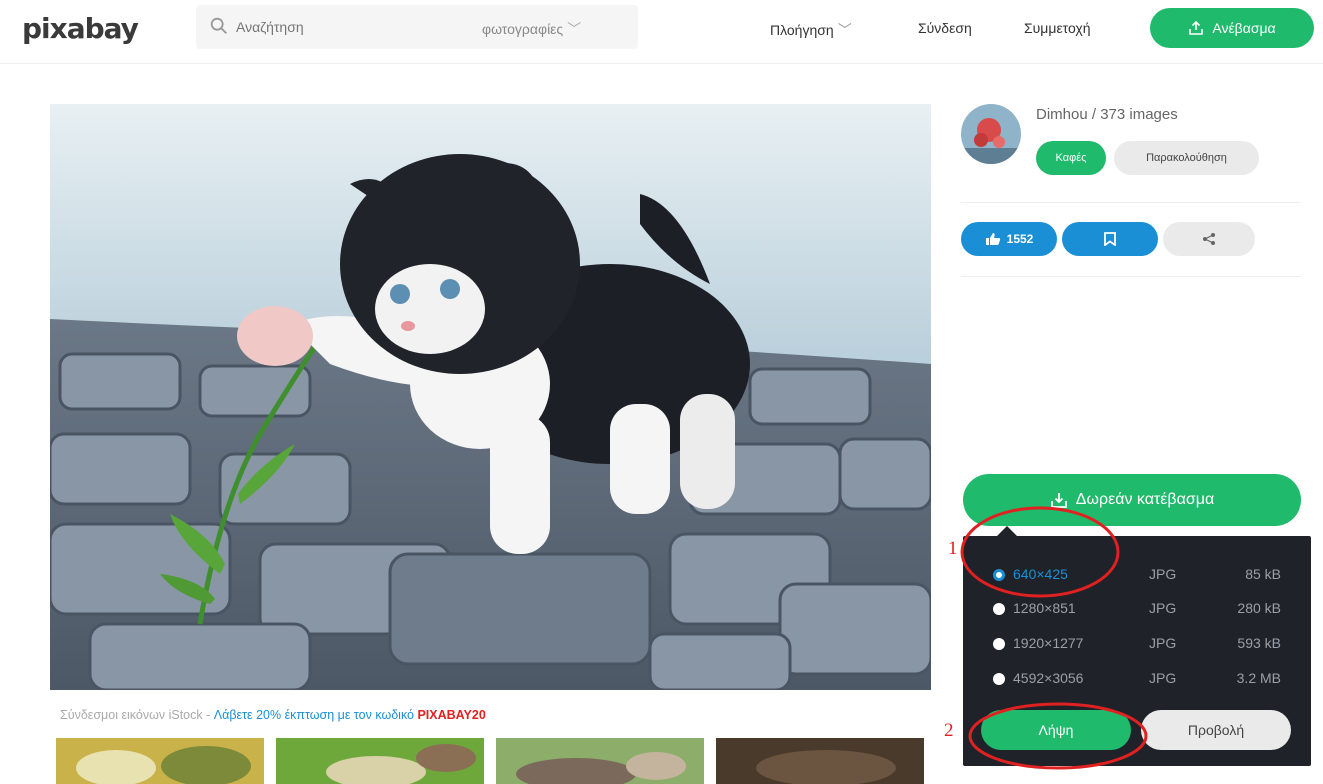 The height and width of the screenshot is (784, 1323). What do you see at coordinates (1196, 27) in the screenshot?
I see `upload-icon` at bounding box center [1196, 27].